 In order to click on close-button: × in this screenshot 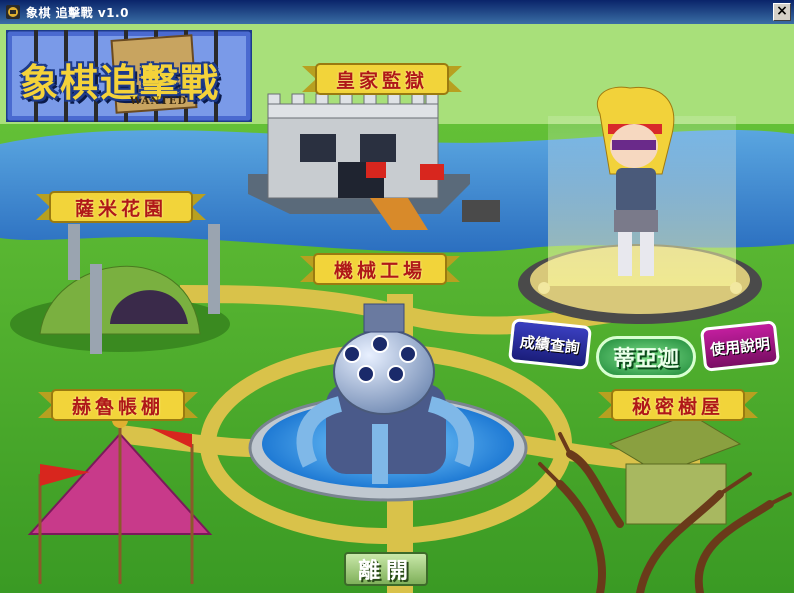, I will do `click(782, 12)`.